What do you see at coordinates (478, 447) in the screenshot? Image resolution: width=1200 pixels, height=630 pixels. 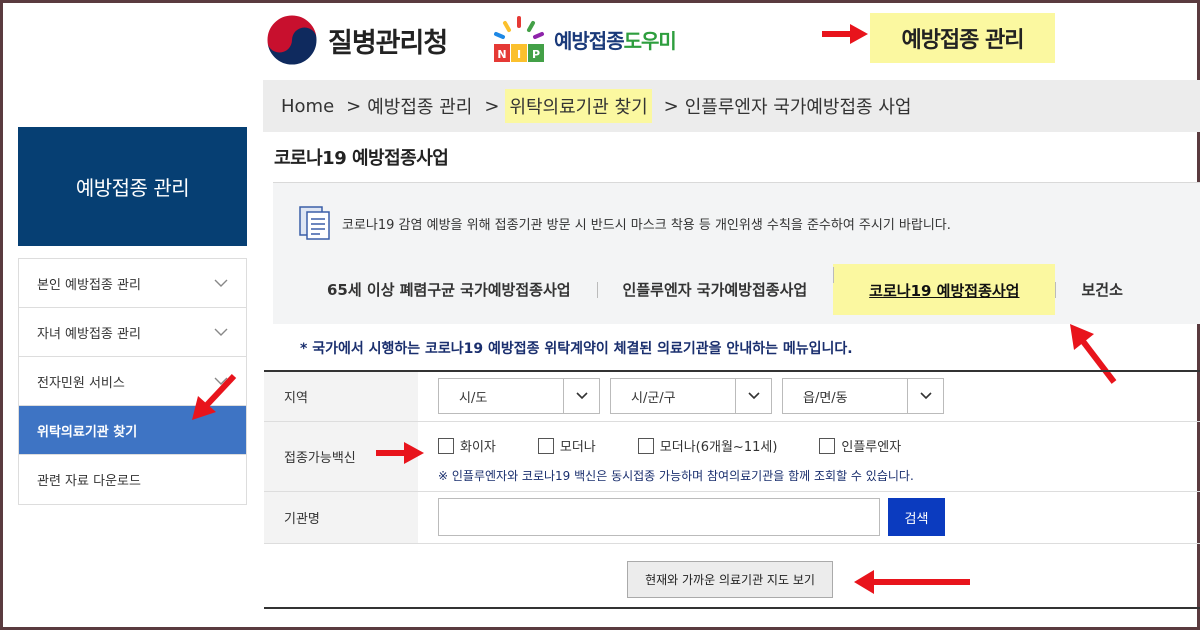 I see `checkbox-pfizer-label: 화이자` at bounding box center [478, 447].